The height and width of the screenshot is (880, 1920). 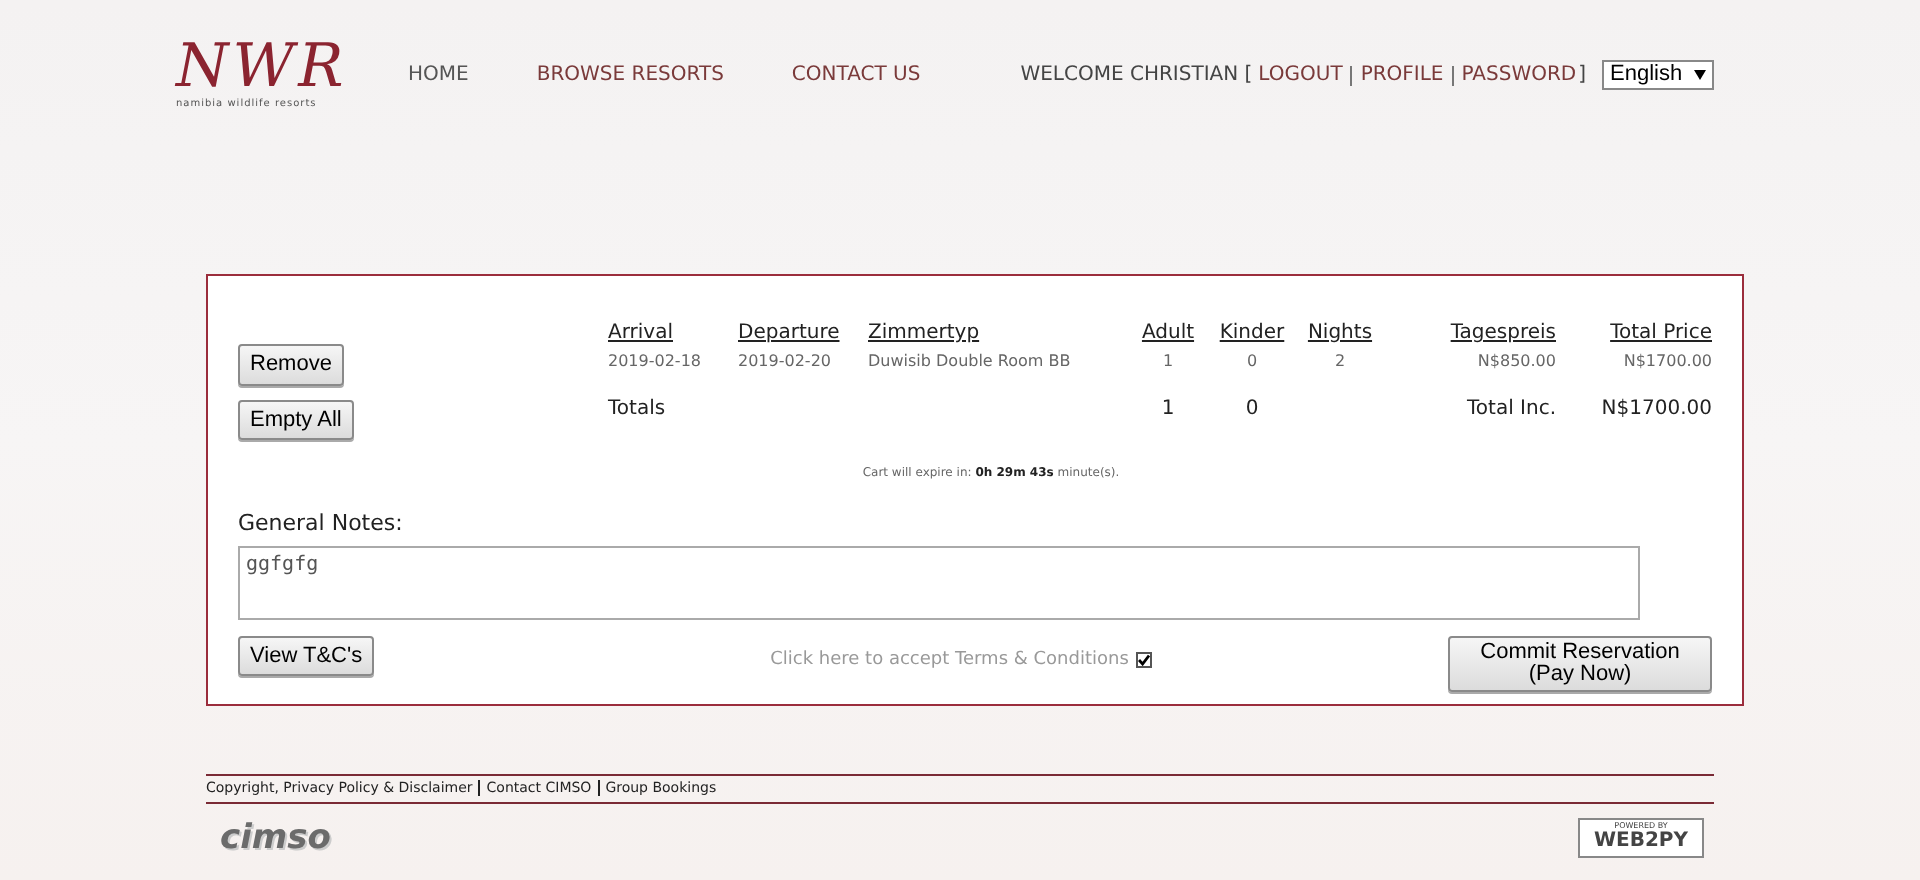 What do you see at coordinates (924, 333) in the screenshot?
I see `column-header: Zimmertyp` at bounding box center [924, 333].